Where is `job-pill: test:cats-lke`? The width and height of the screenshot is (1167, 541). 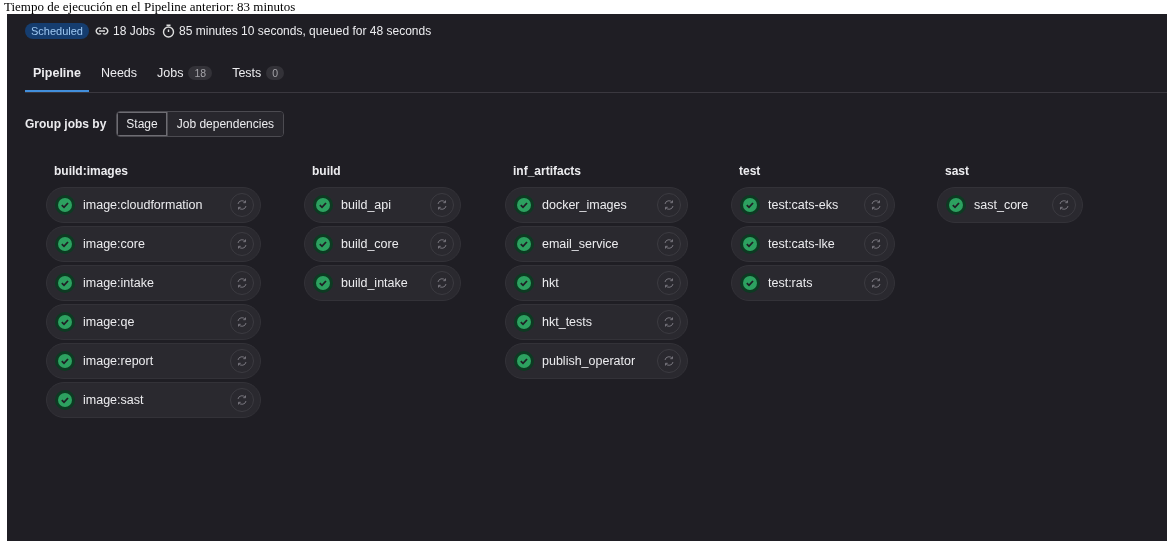 job-pill: test:cats-lke is located at coordinates (813, 244).